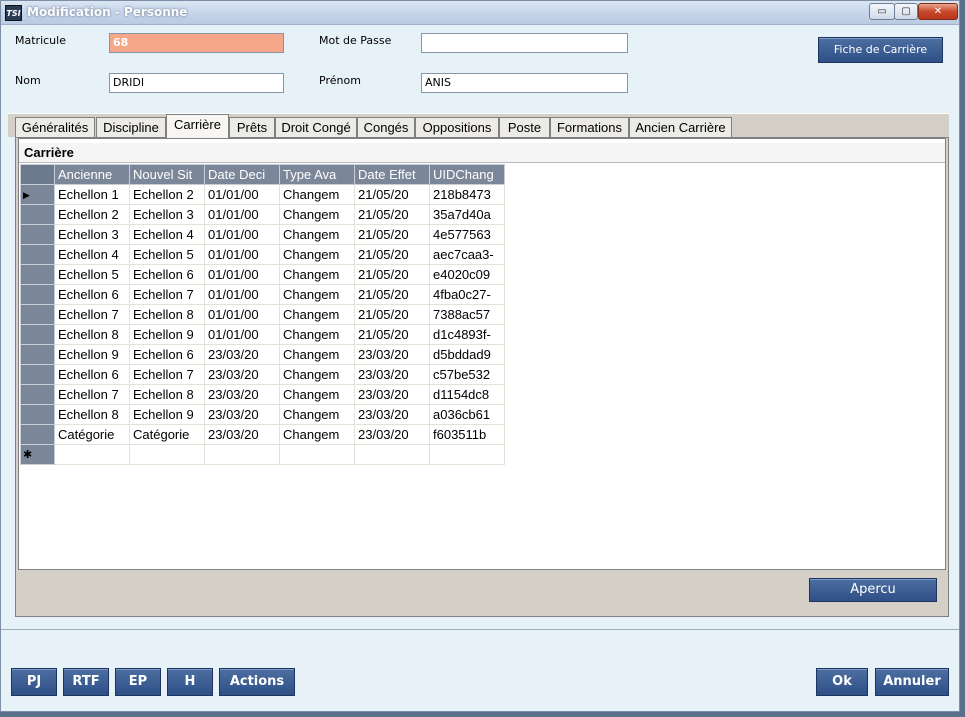 The height and width of the screenshot is (717, 965). I want to click on apercu-button: Apercu, so click(873, 590).